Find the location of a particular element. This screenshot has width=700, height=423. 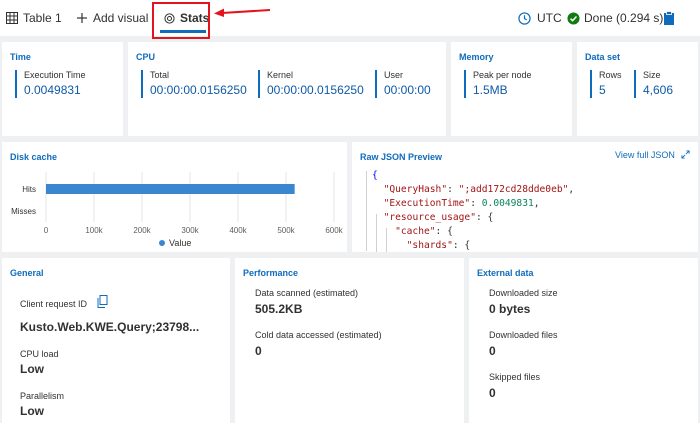

plus-icon is located at coordinates (82, 18).